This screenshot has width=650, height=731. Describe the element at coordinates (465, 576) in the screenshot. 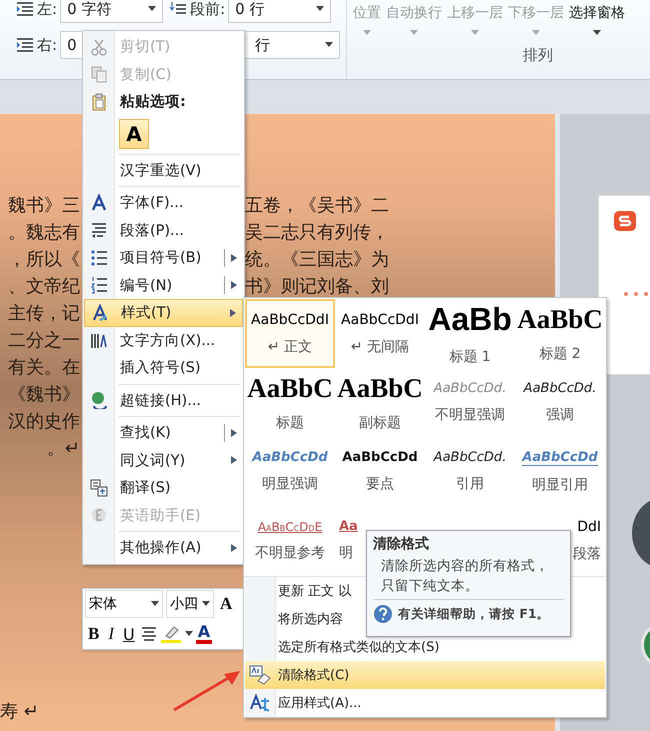

I see `tooltip-text: 清除所选内容的所有格式，只留下纯文本。` at that location.